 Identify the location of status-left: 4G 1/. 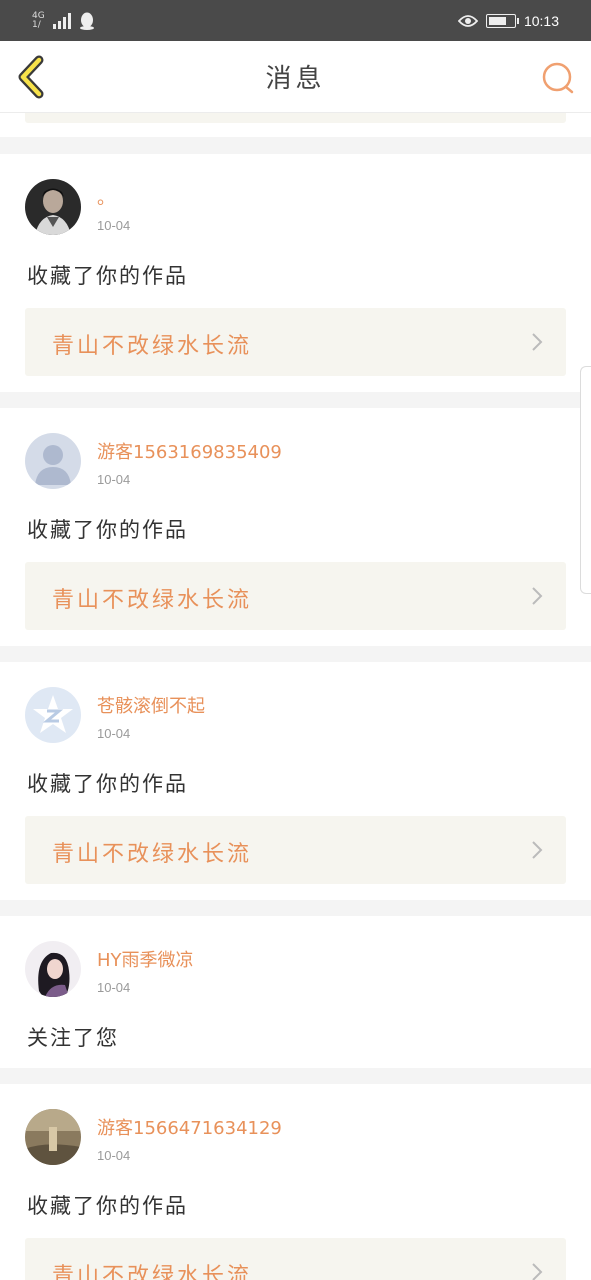
(63, 20).